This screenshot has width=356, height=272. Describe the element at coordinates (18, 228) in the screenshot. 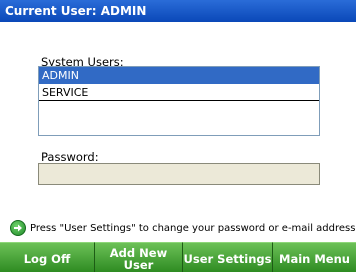

I see `green-arrow-icon` at that location.